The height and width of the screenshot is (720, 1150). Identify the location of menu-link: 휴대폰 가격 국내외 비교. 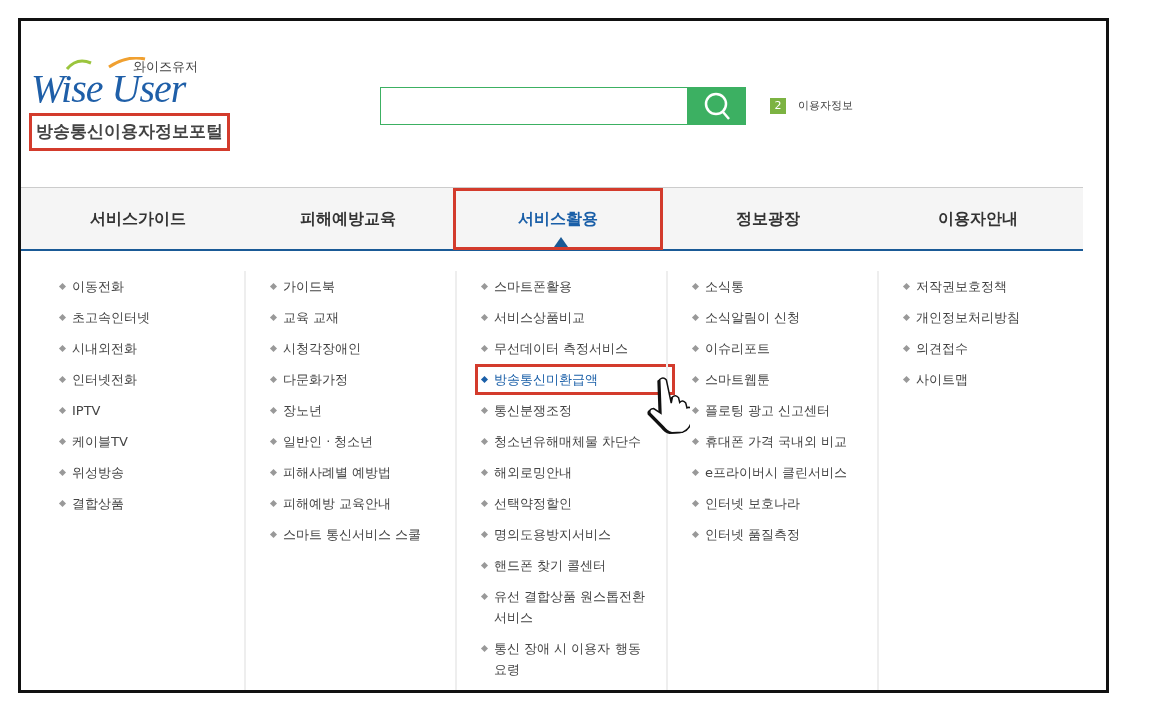
(786, 441).